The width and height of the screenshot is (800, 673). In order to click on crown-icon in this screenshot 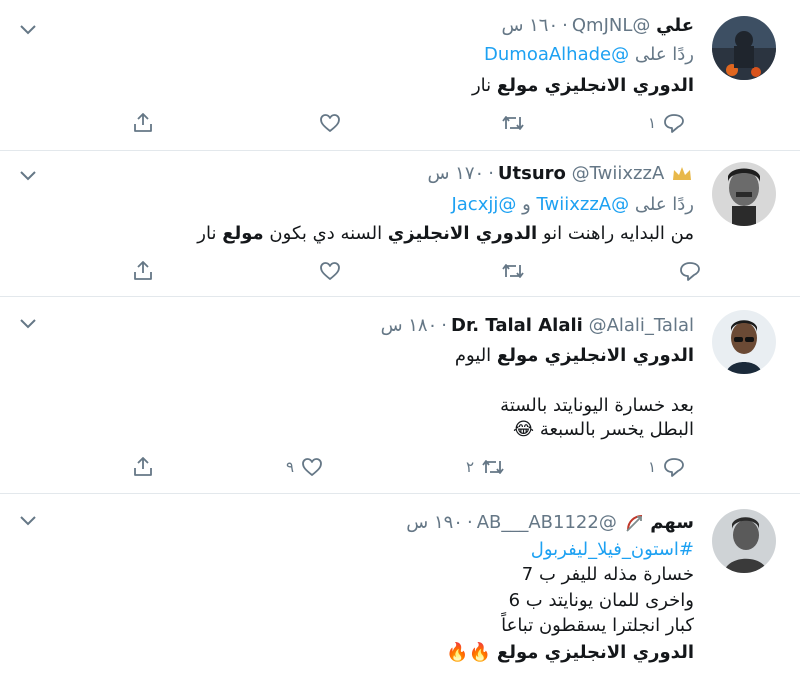, I will do `click(682, 174)`.